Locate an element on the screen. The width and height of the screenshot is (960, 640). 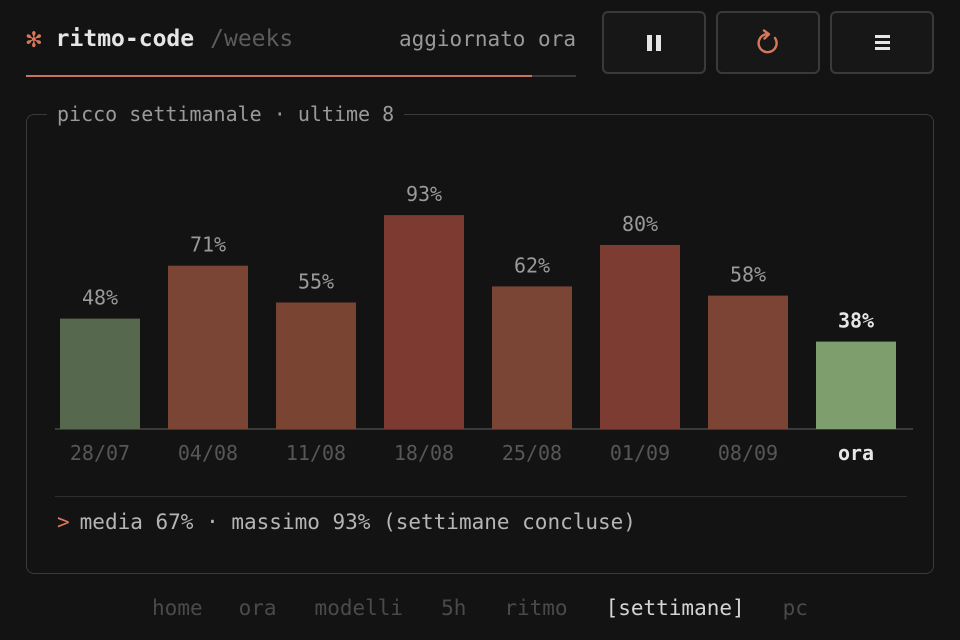
bar-18/08 is located at coordinates (424, 322).